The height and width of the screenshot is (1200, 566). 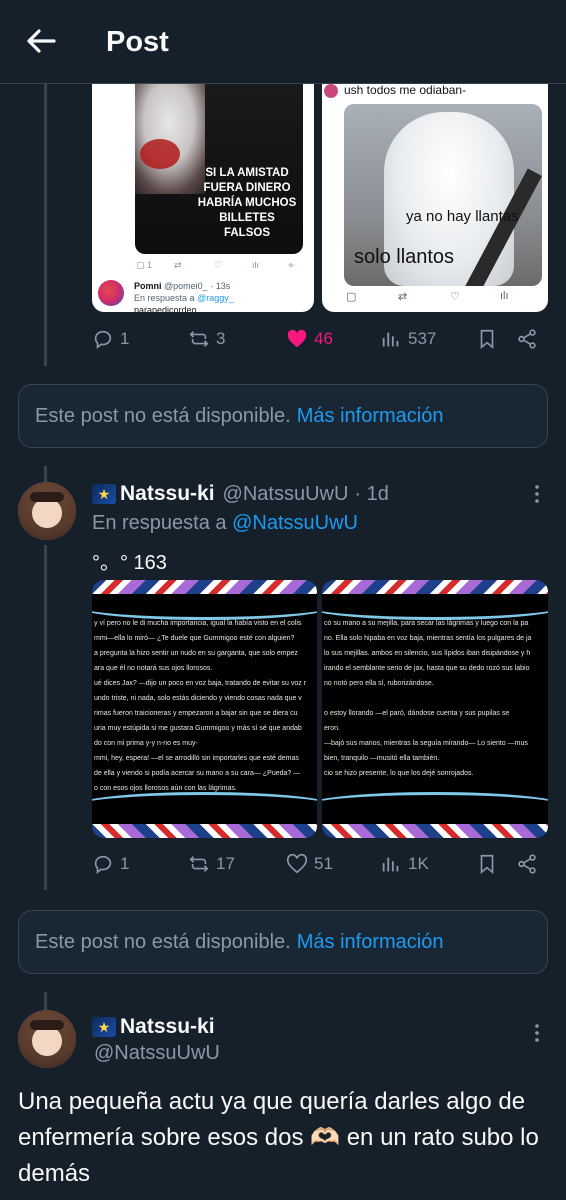 I want to click on mini-reply-to-handle: @raggy_, so click(x=215, y=298).